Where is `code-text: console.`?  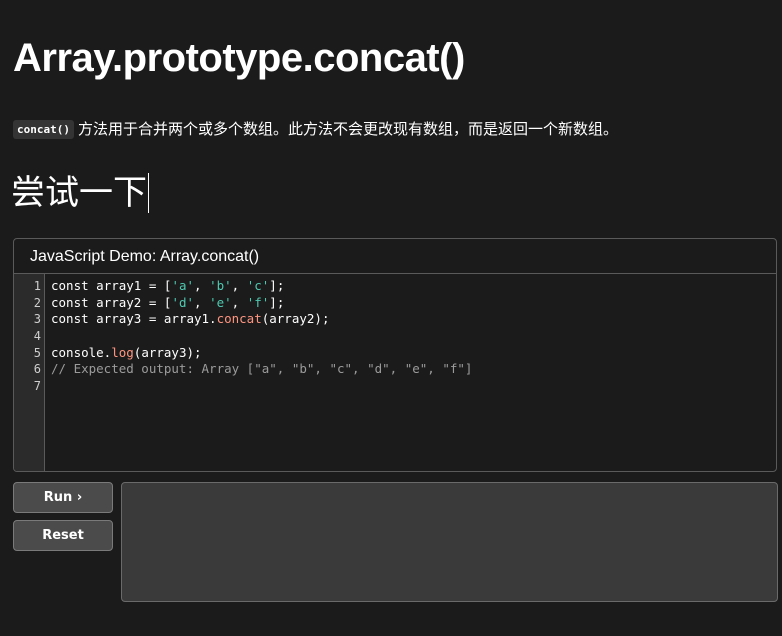 code-text: console. is located at coordinates (81, 352).